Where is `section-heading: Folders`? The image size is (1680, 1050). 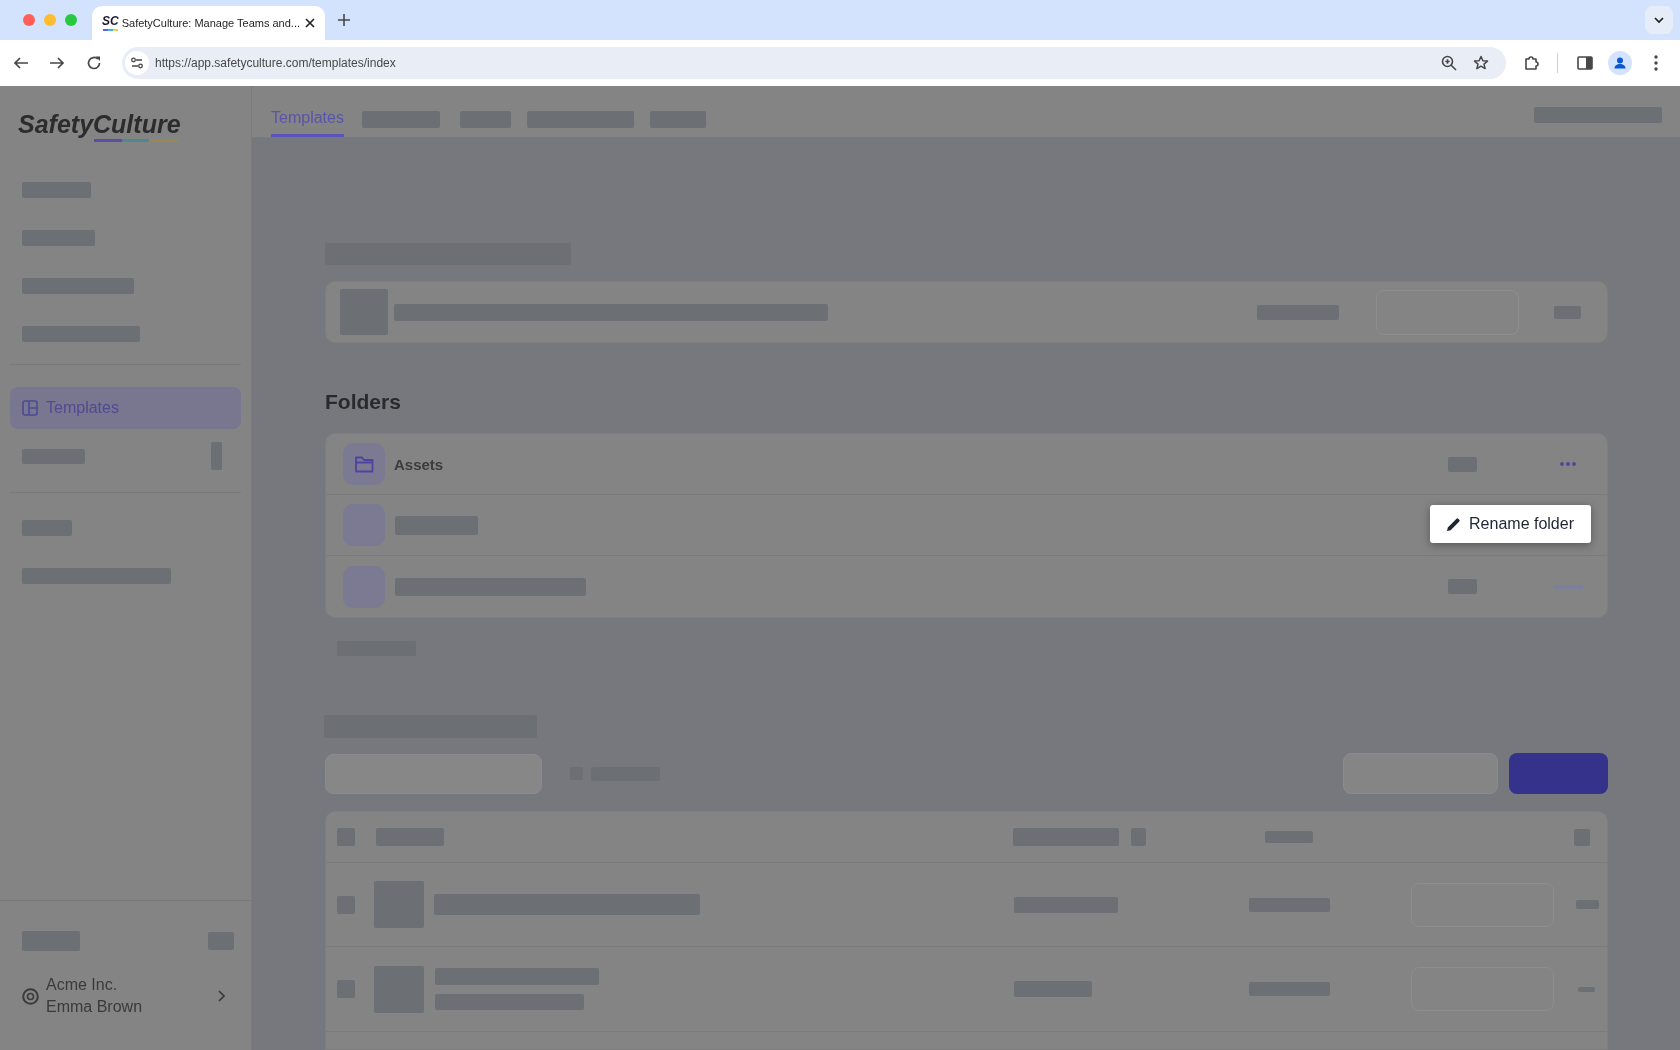
section-heading: Folders is located at coordinates (363, 402).